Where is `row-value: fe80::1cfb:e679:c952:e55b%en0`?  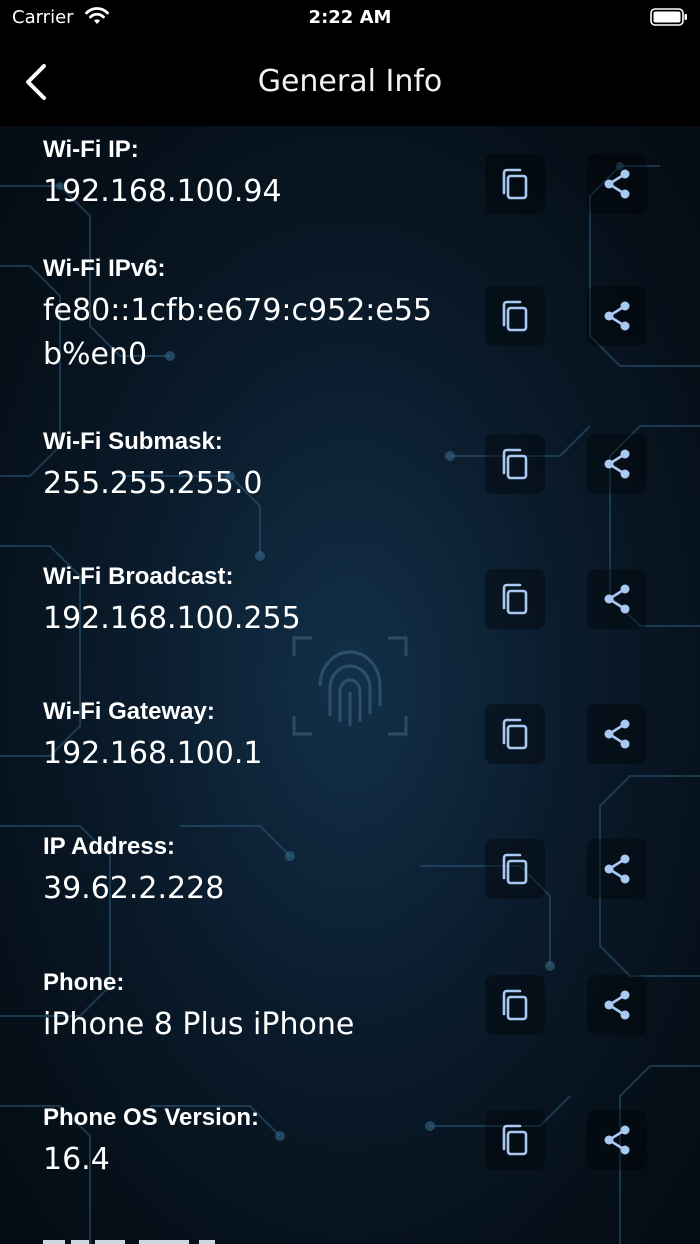 row-value: fe80::1cfb:e679:c952:e55b%en0 is located at coordinates (238, 332).